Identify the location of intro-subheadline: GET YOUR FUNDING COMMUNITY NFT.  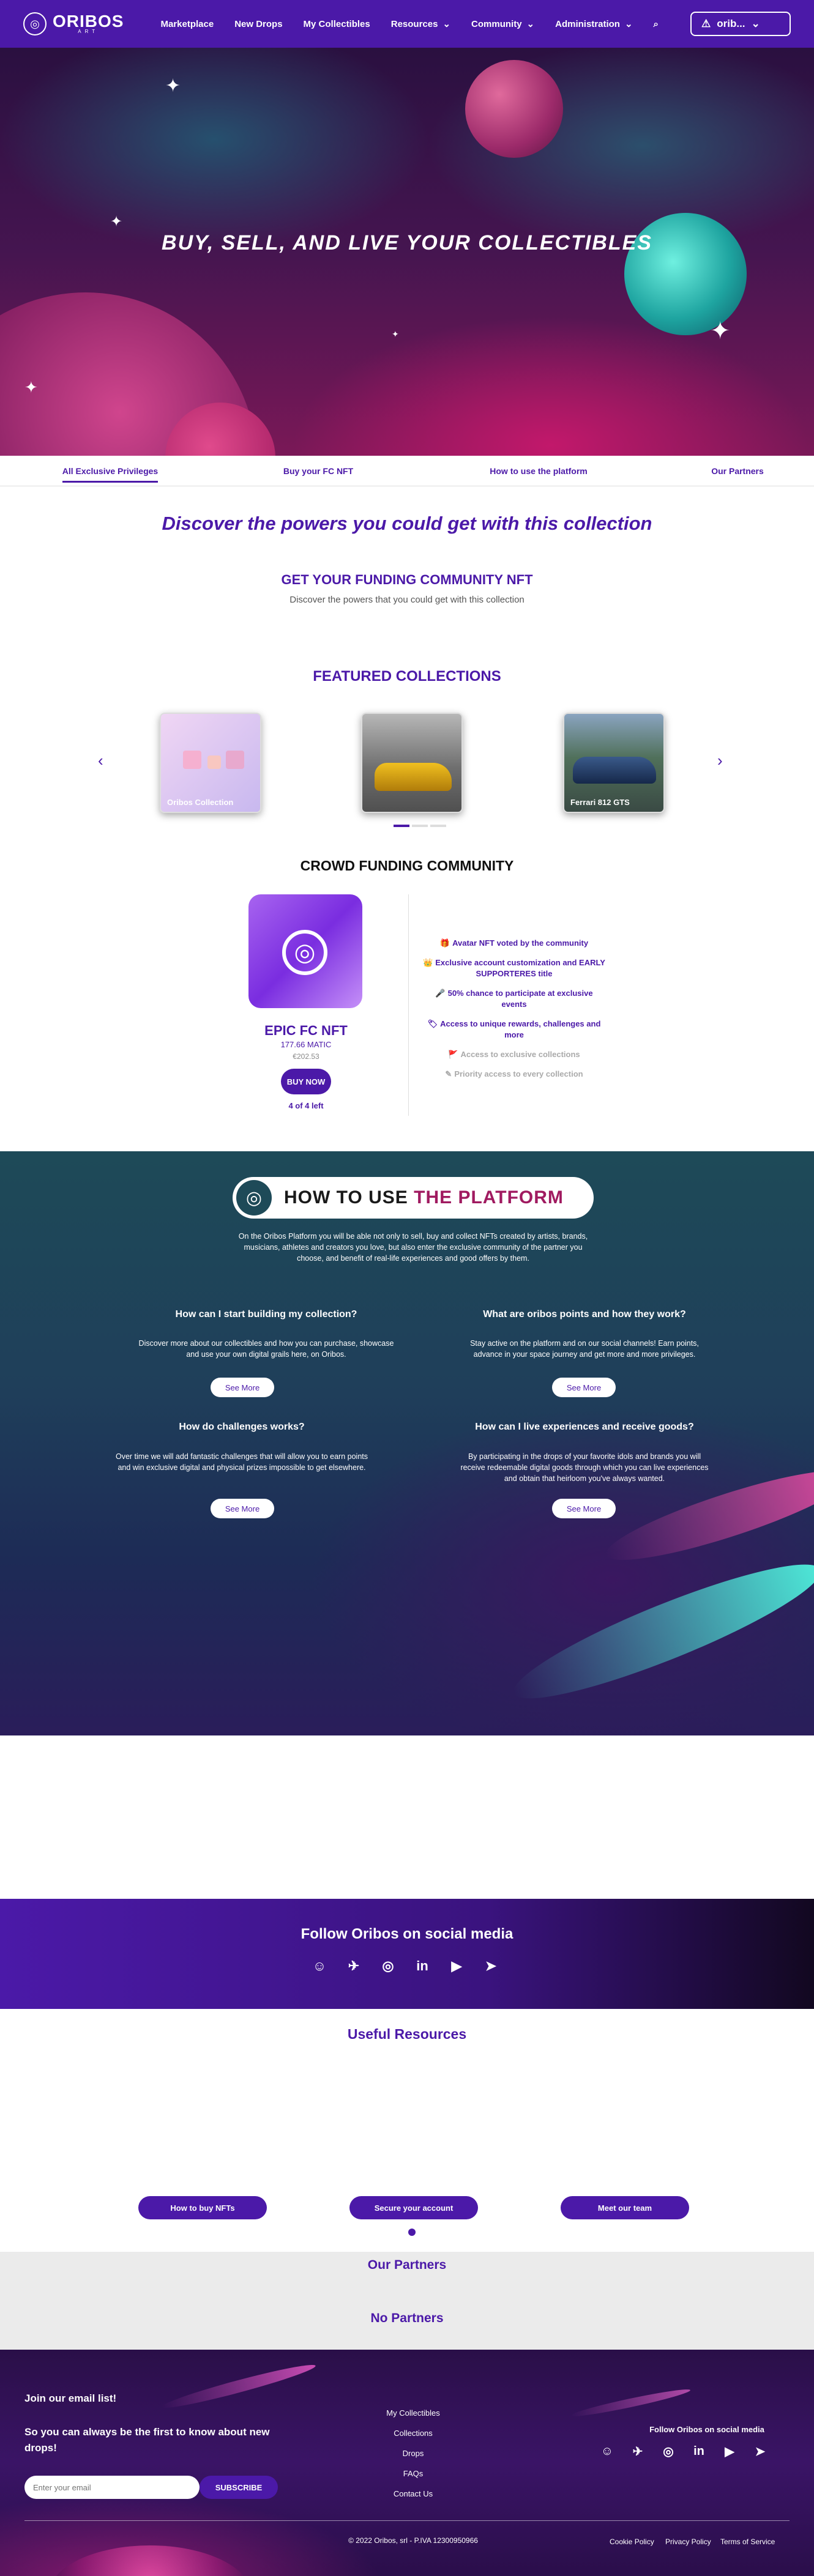
(407, 579).